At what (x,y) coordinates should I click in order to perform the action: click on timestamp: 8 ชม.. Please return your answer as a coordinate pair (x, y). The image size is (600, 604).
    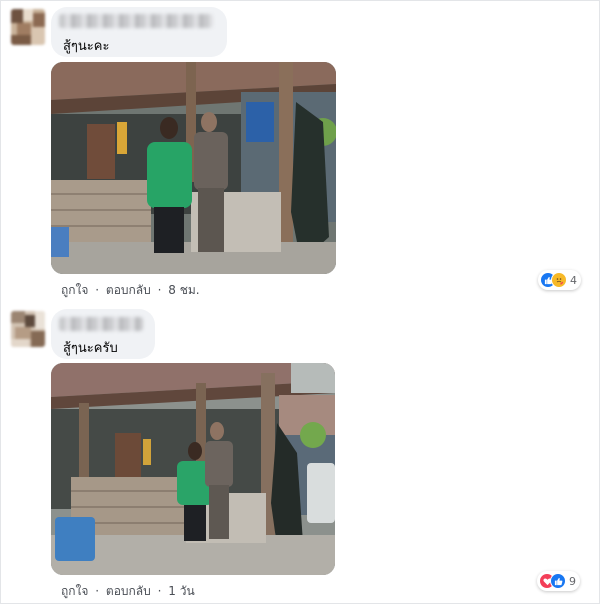
    Looking at the image, I should click on (183, 290).